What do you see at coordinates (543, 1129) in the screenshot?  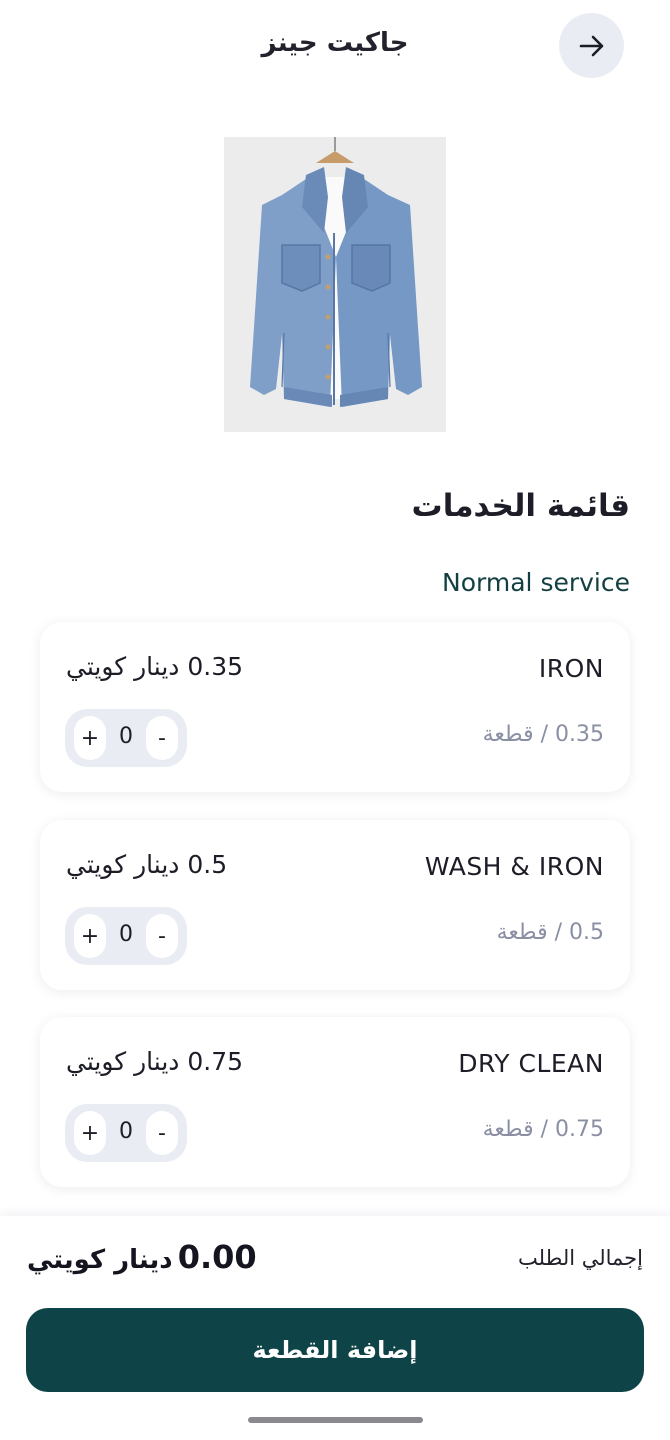 I see `service-unit-price: 0.75 / قطعة` at bounding box center [543, 1129].